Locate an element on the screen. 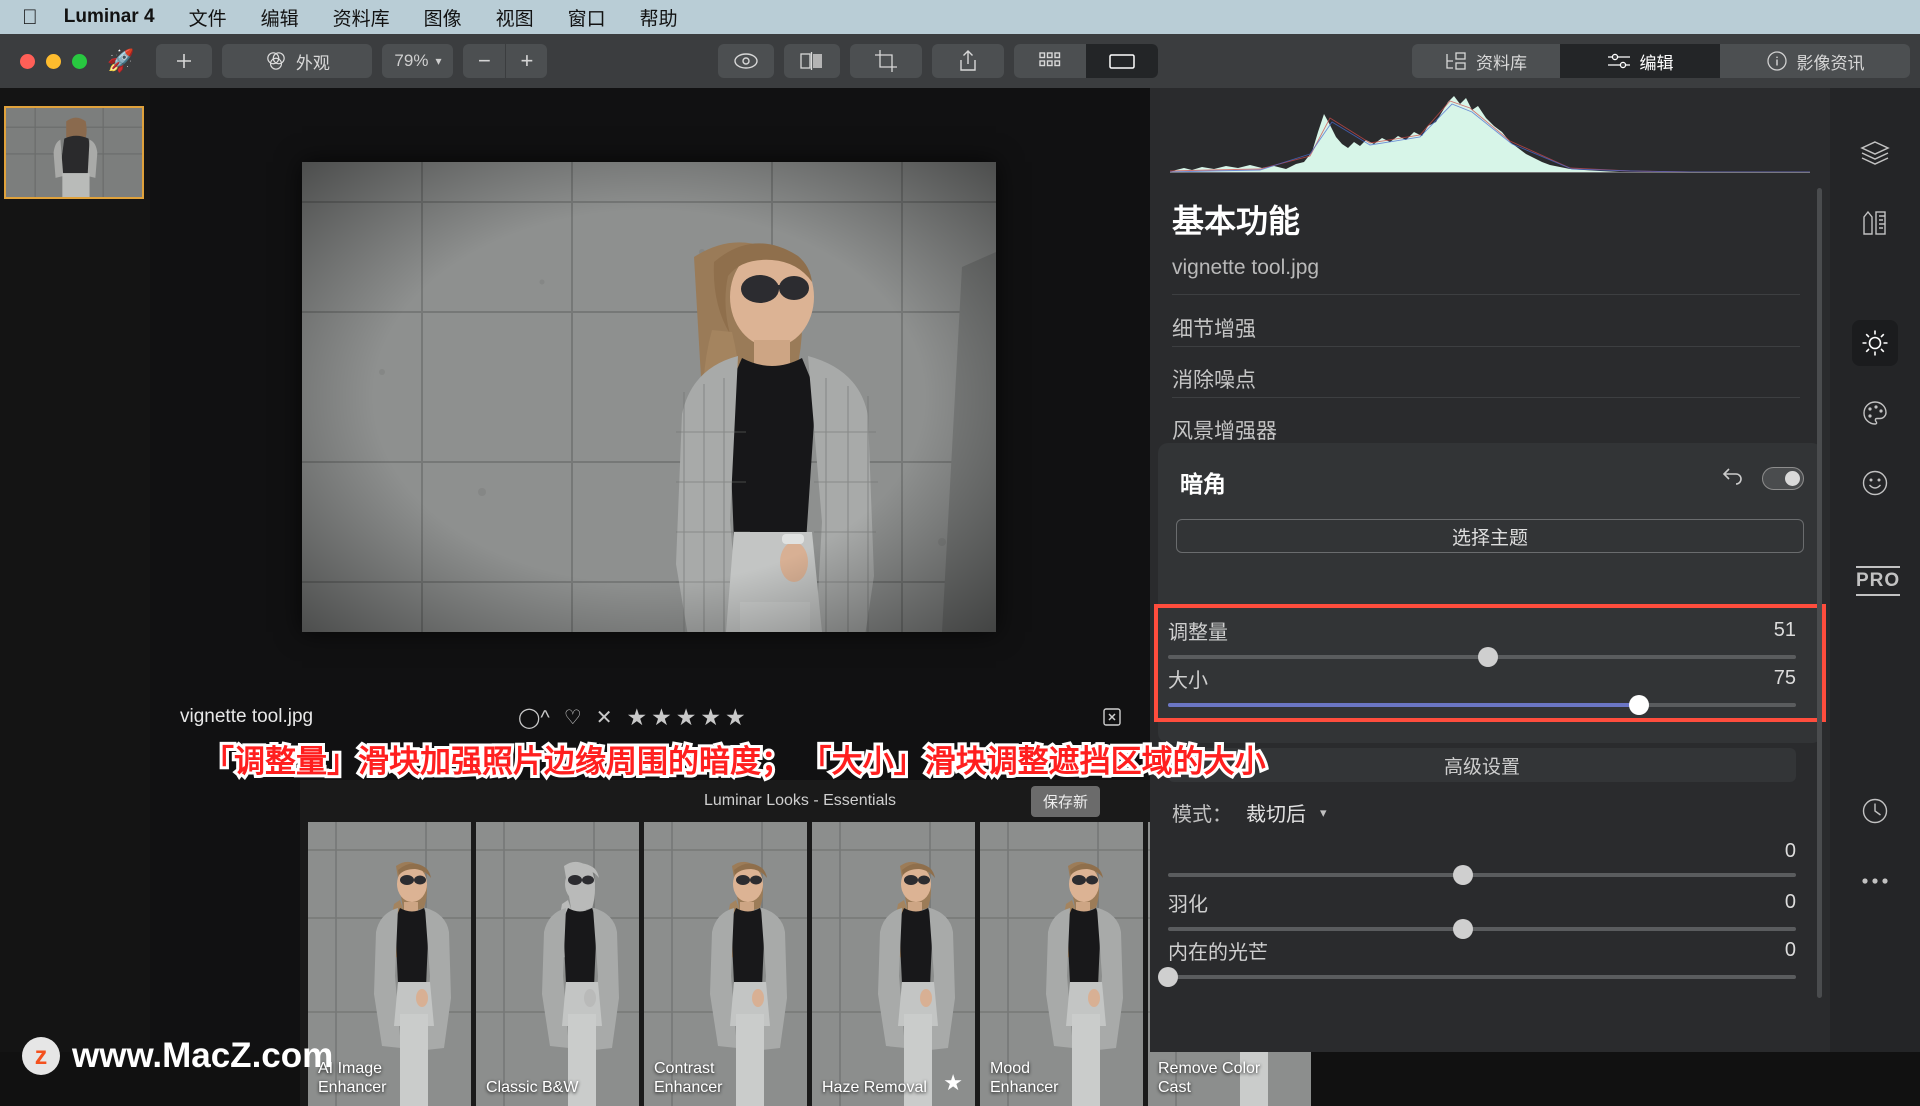 The width and height of the screenshot is (1920, 1106). brightness-icon is located at coordinates (1875, 343).